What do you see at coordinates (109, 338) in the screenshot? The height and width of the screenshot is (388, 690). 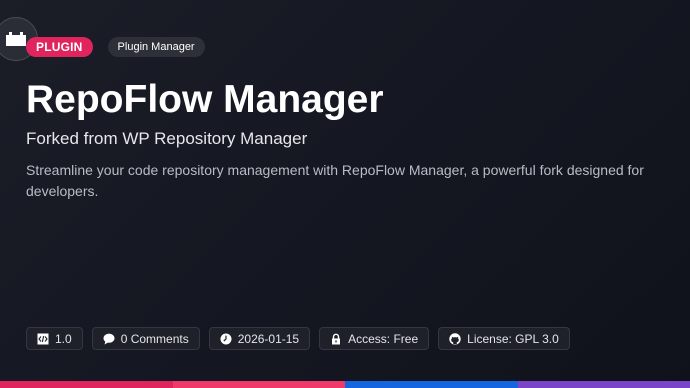 I see `speech-bubble-icon` at bounding box center [109, 338].